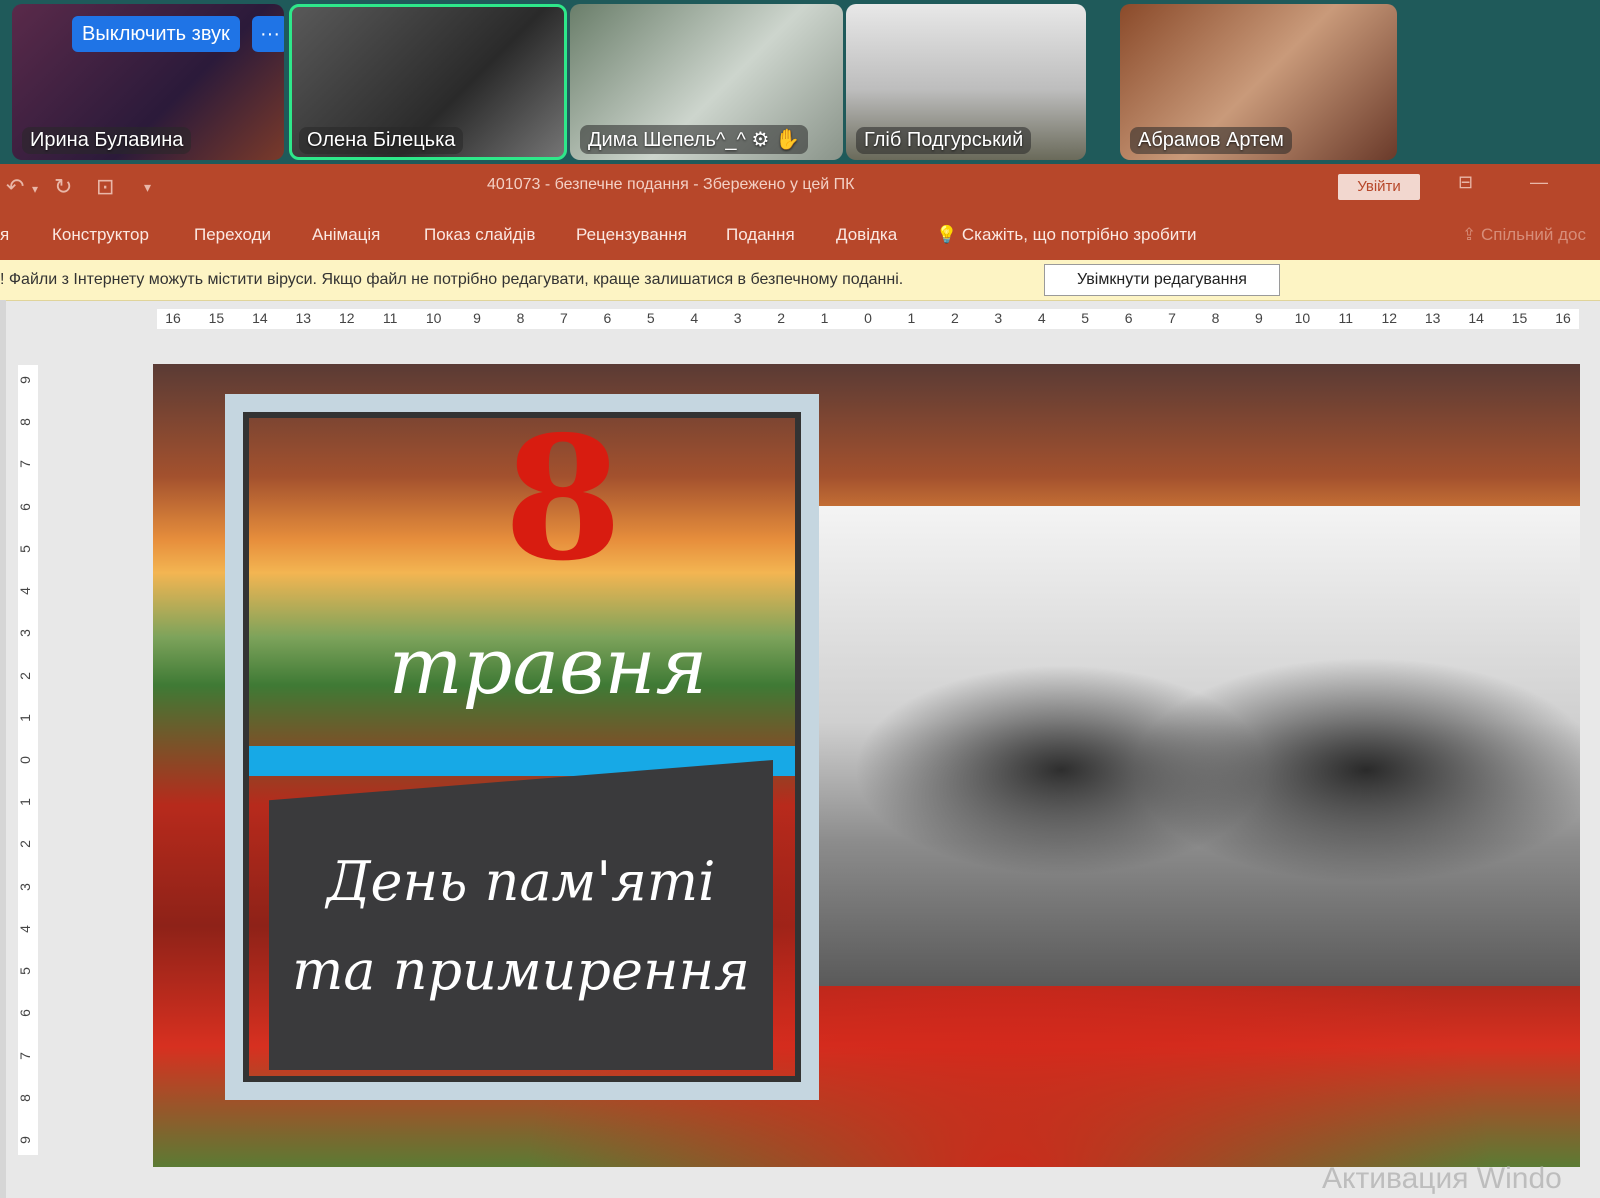 This screenshot has width=1600, height=1198. What do you see at coordinates (381, 140) in the screenshot?
I see `participant-name: Олена Білецька` at bounding box center [381, 140].